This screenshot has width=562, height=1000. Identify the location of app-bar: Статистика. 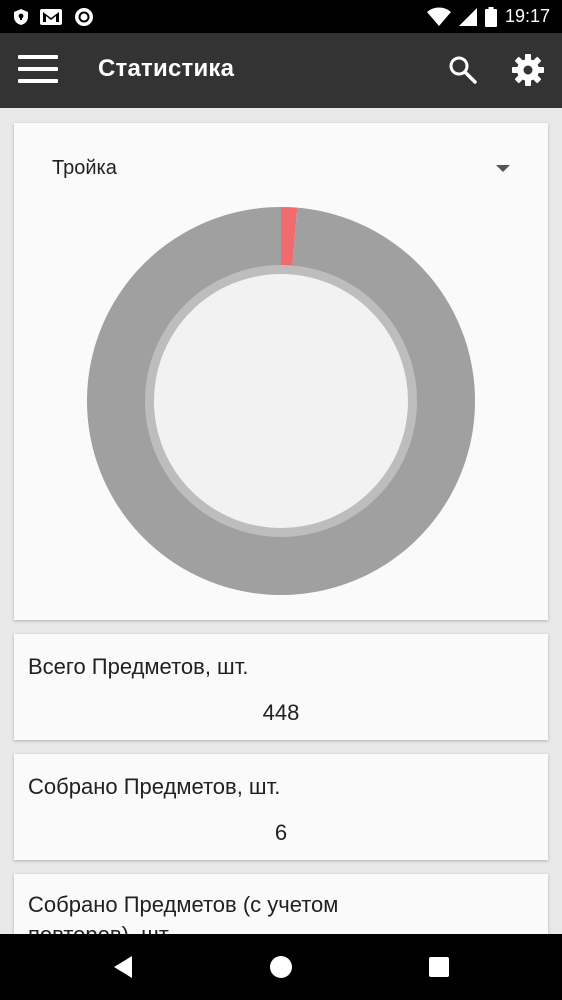
(281, 70).